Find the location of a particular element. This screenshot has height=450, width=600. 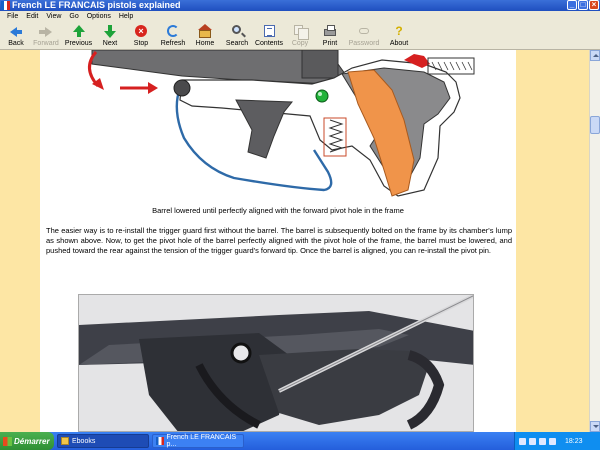

back-arrow-icon is located at coordinates (16, 31).